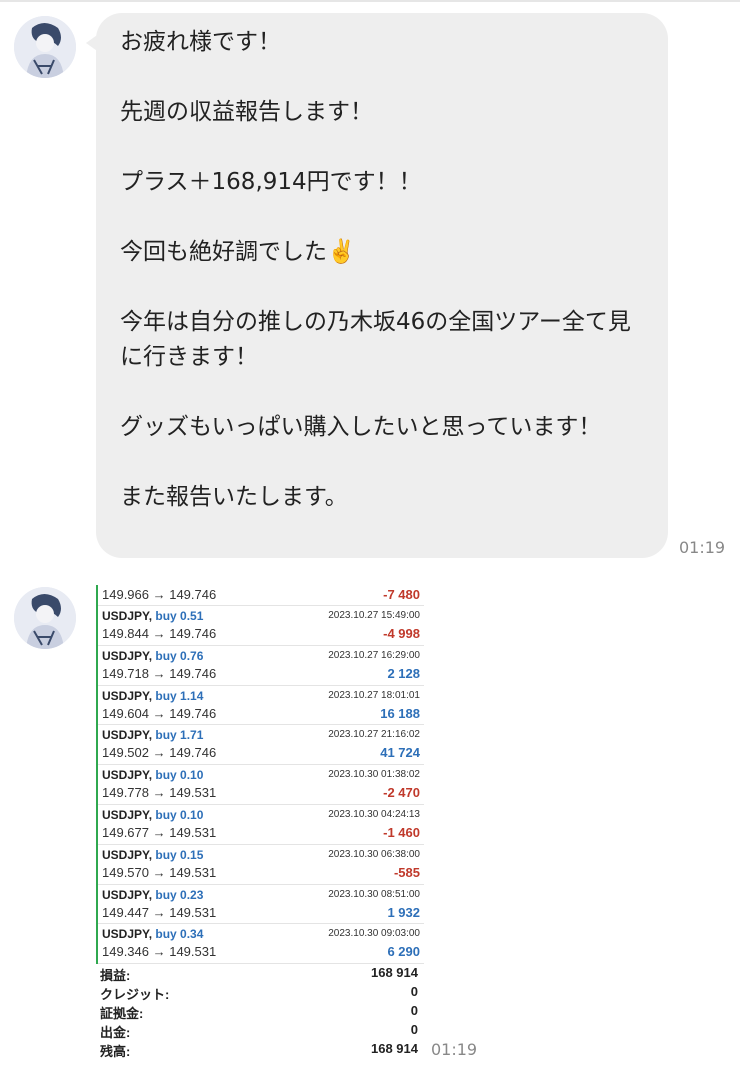  I want to click on trade-prices: 149.604 → 149.746, so click(159, 713).